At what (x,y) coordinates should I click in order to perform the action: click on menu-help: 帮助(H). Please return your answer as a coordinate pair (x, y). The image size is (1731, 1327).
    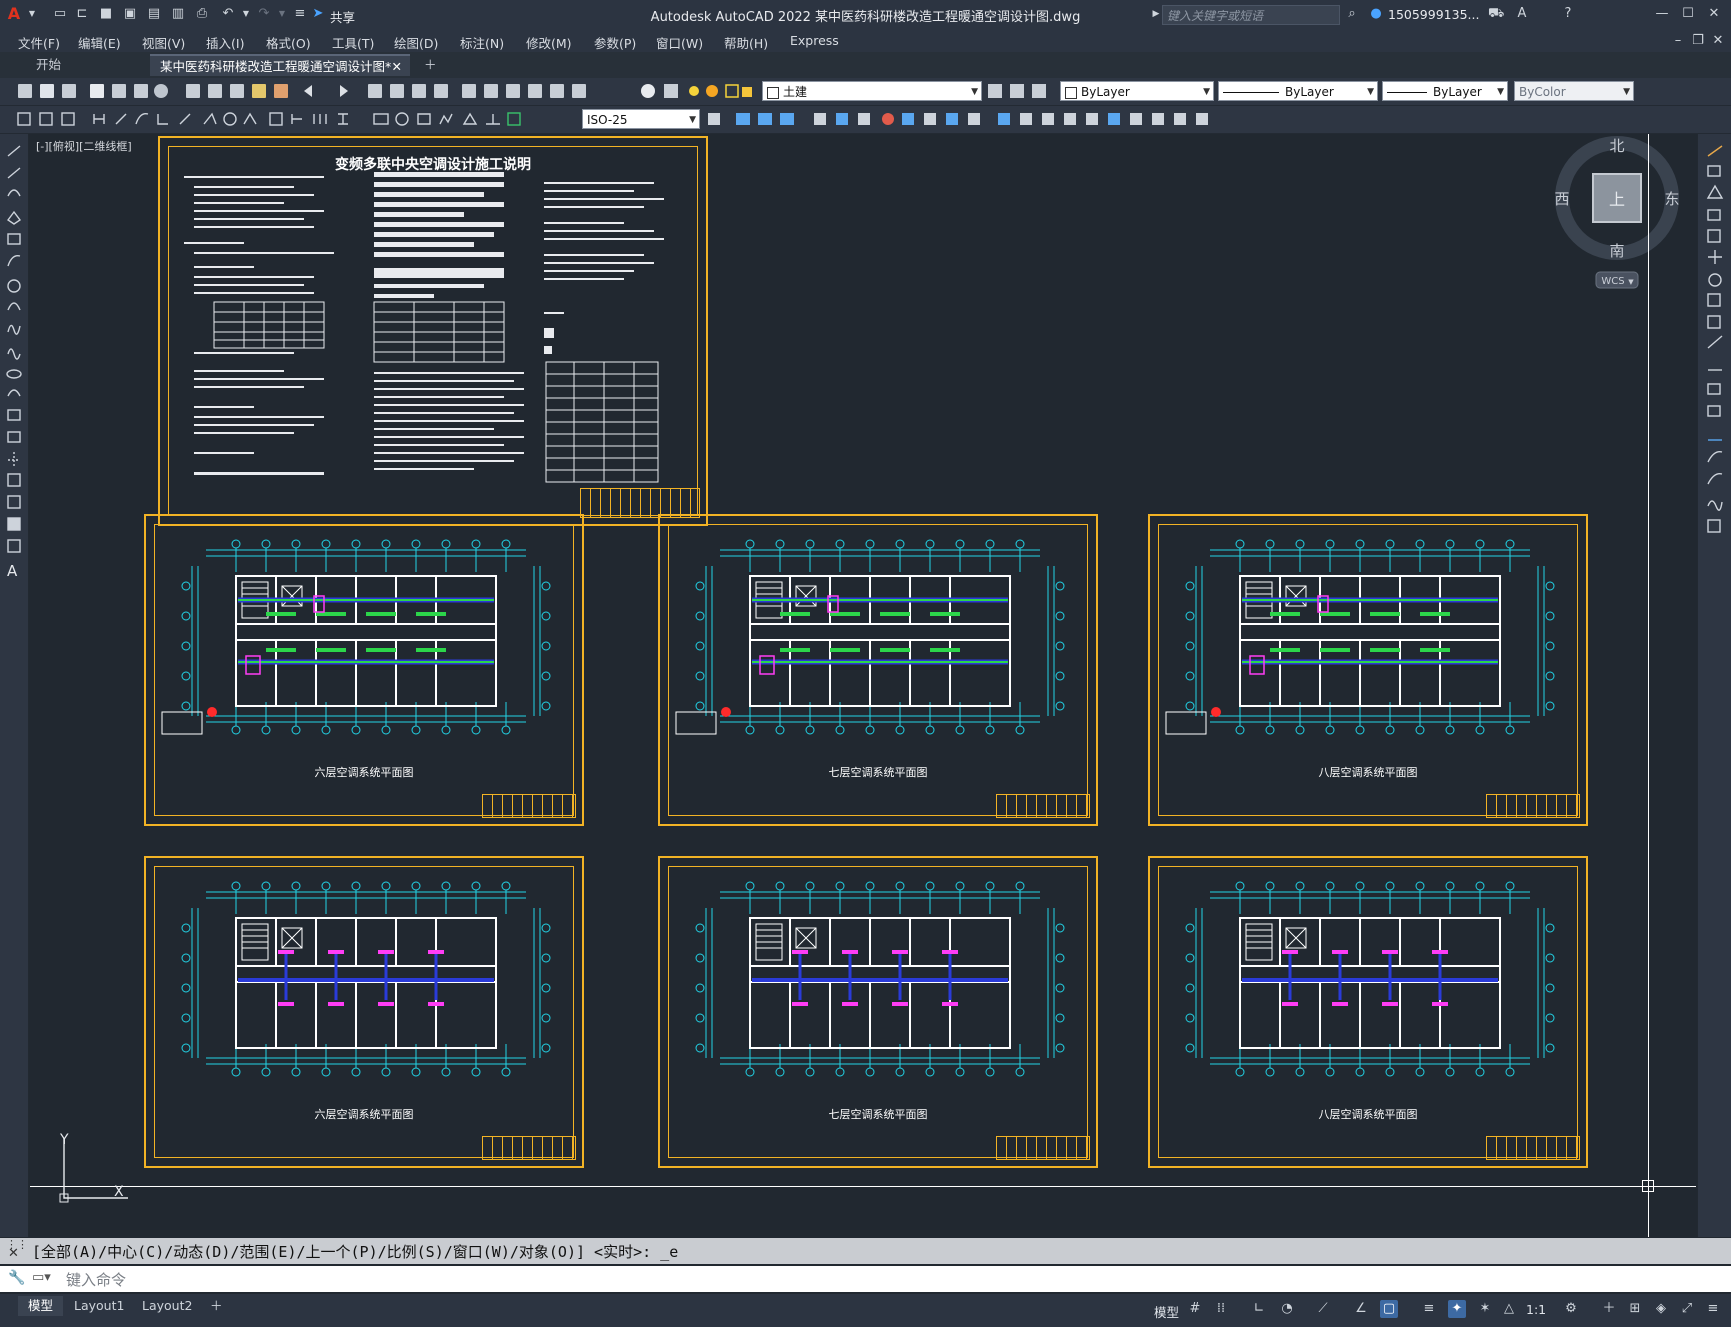
    Looking at the image, I should click on (746, 42).